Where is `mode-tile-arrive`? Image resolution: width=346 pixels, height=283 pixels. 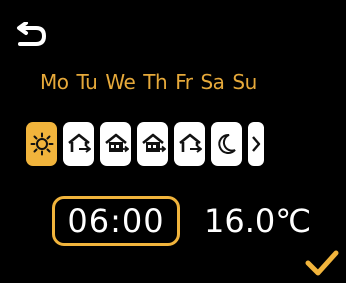 mode-tile-arrive is located at coordinates (78, 144).